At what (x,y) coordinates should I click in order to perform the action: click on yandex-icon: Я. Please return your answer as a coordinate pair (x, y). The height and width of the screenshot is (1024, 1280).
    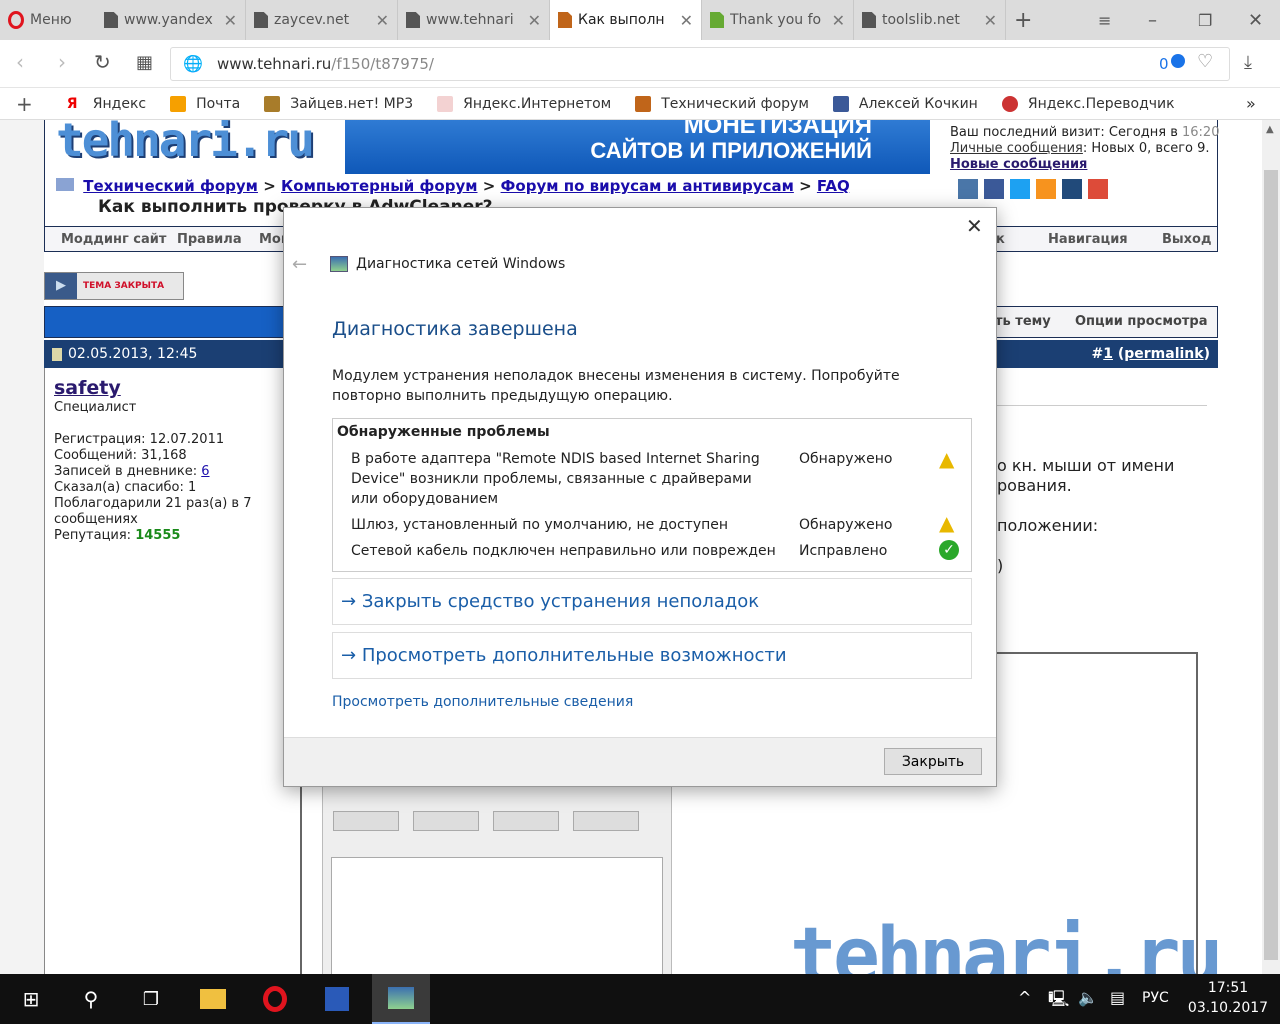
    Looking at the image, I should click on (72, 103).